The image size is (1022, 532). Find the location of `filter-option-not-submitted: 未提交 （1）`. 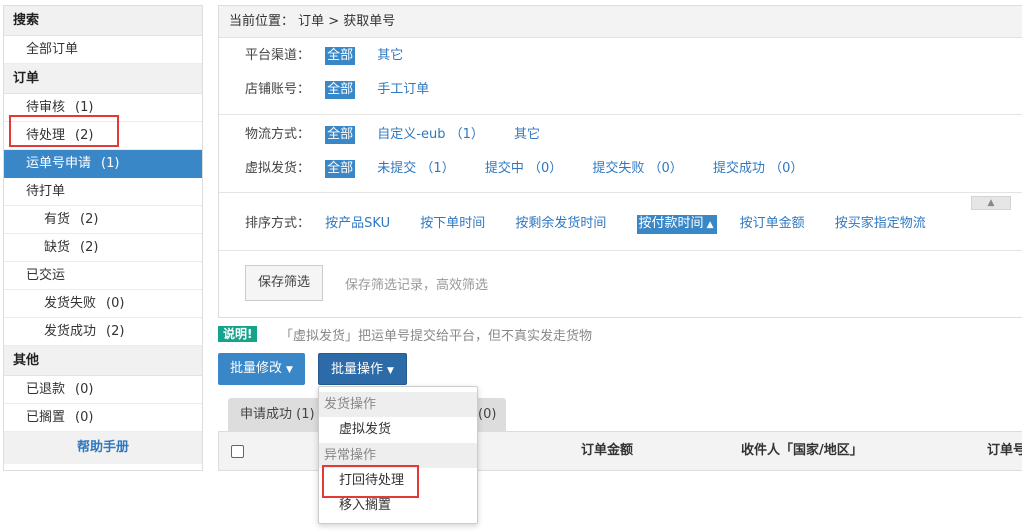

filter-option-not-submitted: 未提交 （1） is located at coordinates (415, 169).